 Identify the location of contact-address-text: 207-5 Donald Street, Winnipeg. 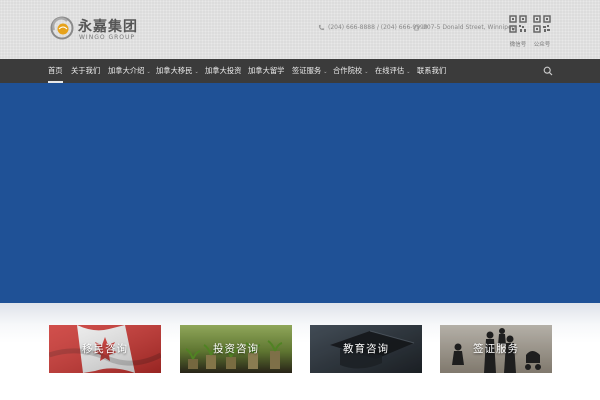
(469, 27).